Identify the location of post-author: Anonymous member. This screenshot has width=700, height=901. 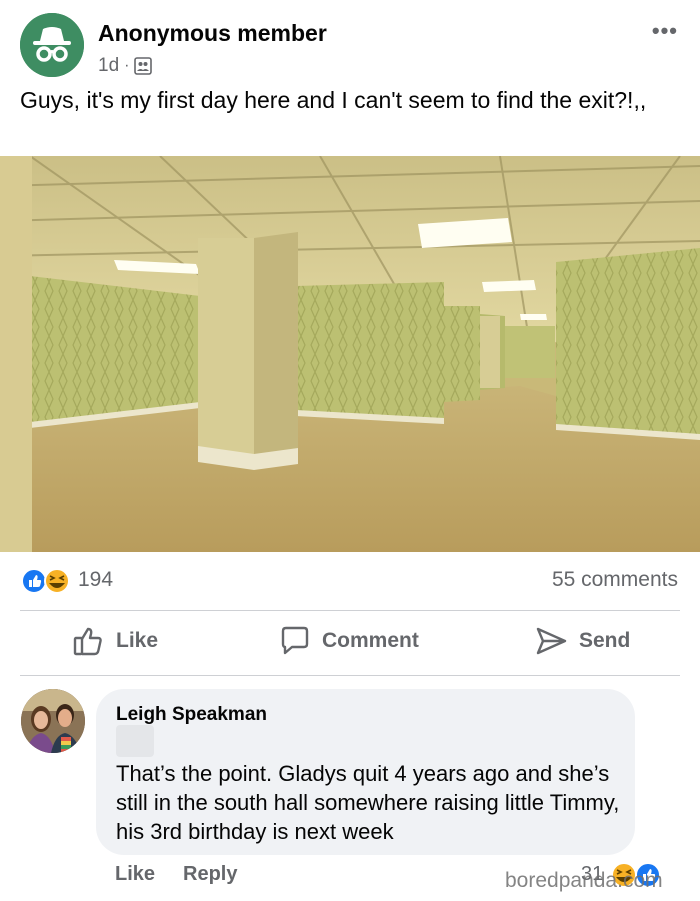
(212, 33).